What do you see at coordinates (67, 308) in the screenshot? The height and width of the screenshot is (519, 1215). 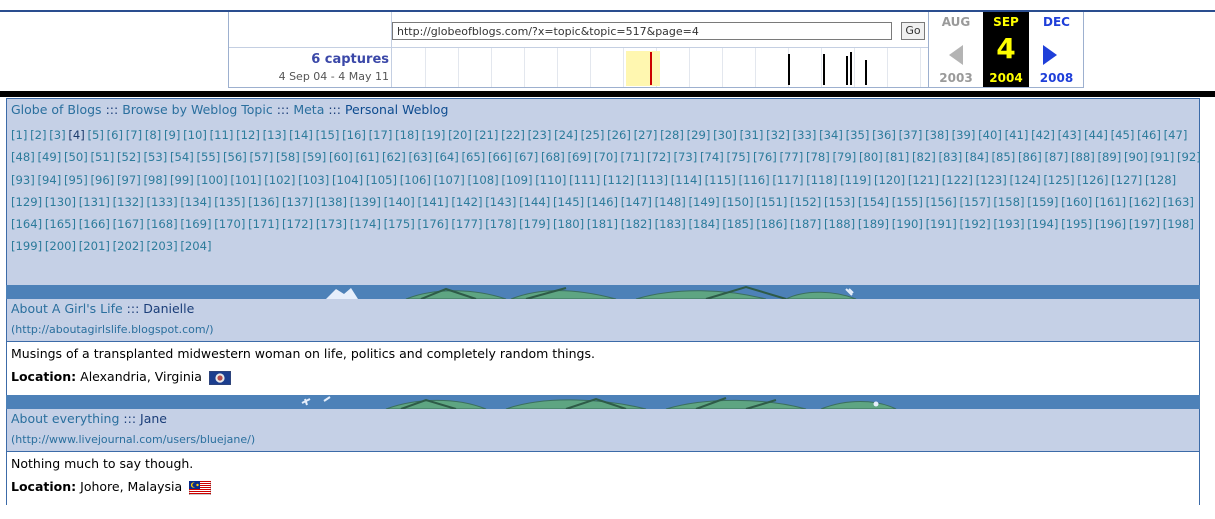 I see `blog-title-link: About A Girl's Life` at bounding box center [67, 308].